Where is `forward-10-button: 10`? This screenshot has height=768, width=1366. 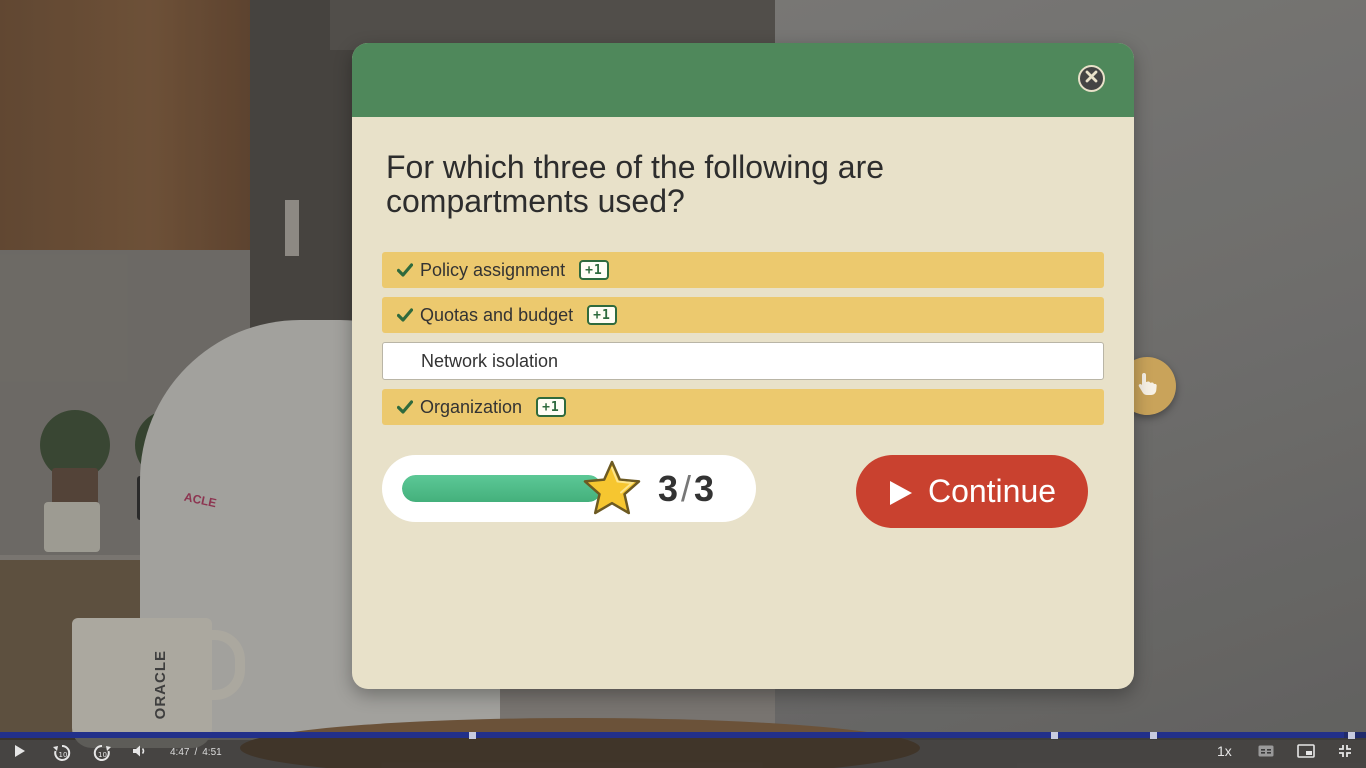 forward-10-button: 10 is located at coordinates (102, 755).